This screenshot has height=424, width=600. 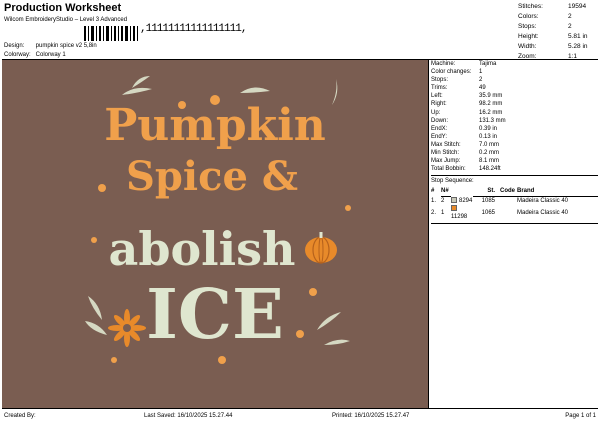 What do you see at coordinates (50, 55) in the screenshot?
I see `colorway-value: Colorway 1` at bounding box center [50, 55].